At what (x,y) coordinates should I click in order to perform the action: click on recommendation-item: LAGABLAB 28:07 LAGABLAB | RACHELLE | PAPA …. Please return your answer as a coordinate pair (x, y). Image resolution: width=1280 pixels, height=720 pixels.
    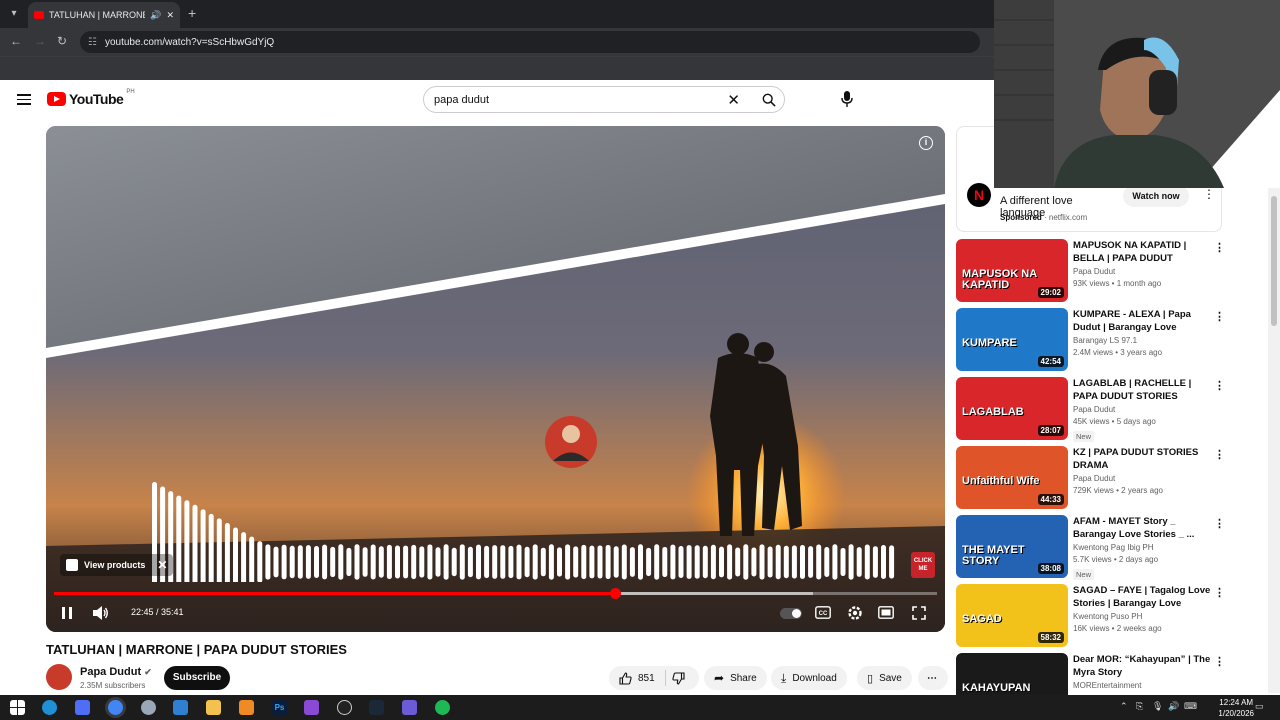
    Looking at the image, I should click on (1091, 409).